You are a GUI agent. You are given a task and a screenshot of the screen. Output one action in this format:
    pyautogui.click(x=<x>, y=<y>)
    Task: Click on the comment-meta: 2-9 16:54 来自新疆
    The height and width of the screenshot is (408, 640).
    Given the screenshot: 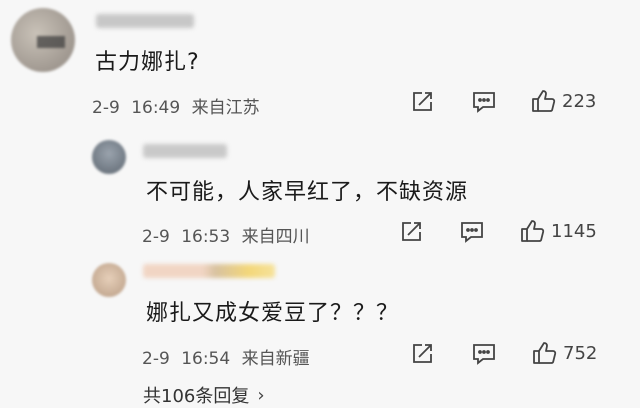 What is the action you would take?
    pyautogui.click(x=226, y=356)
    